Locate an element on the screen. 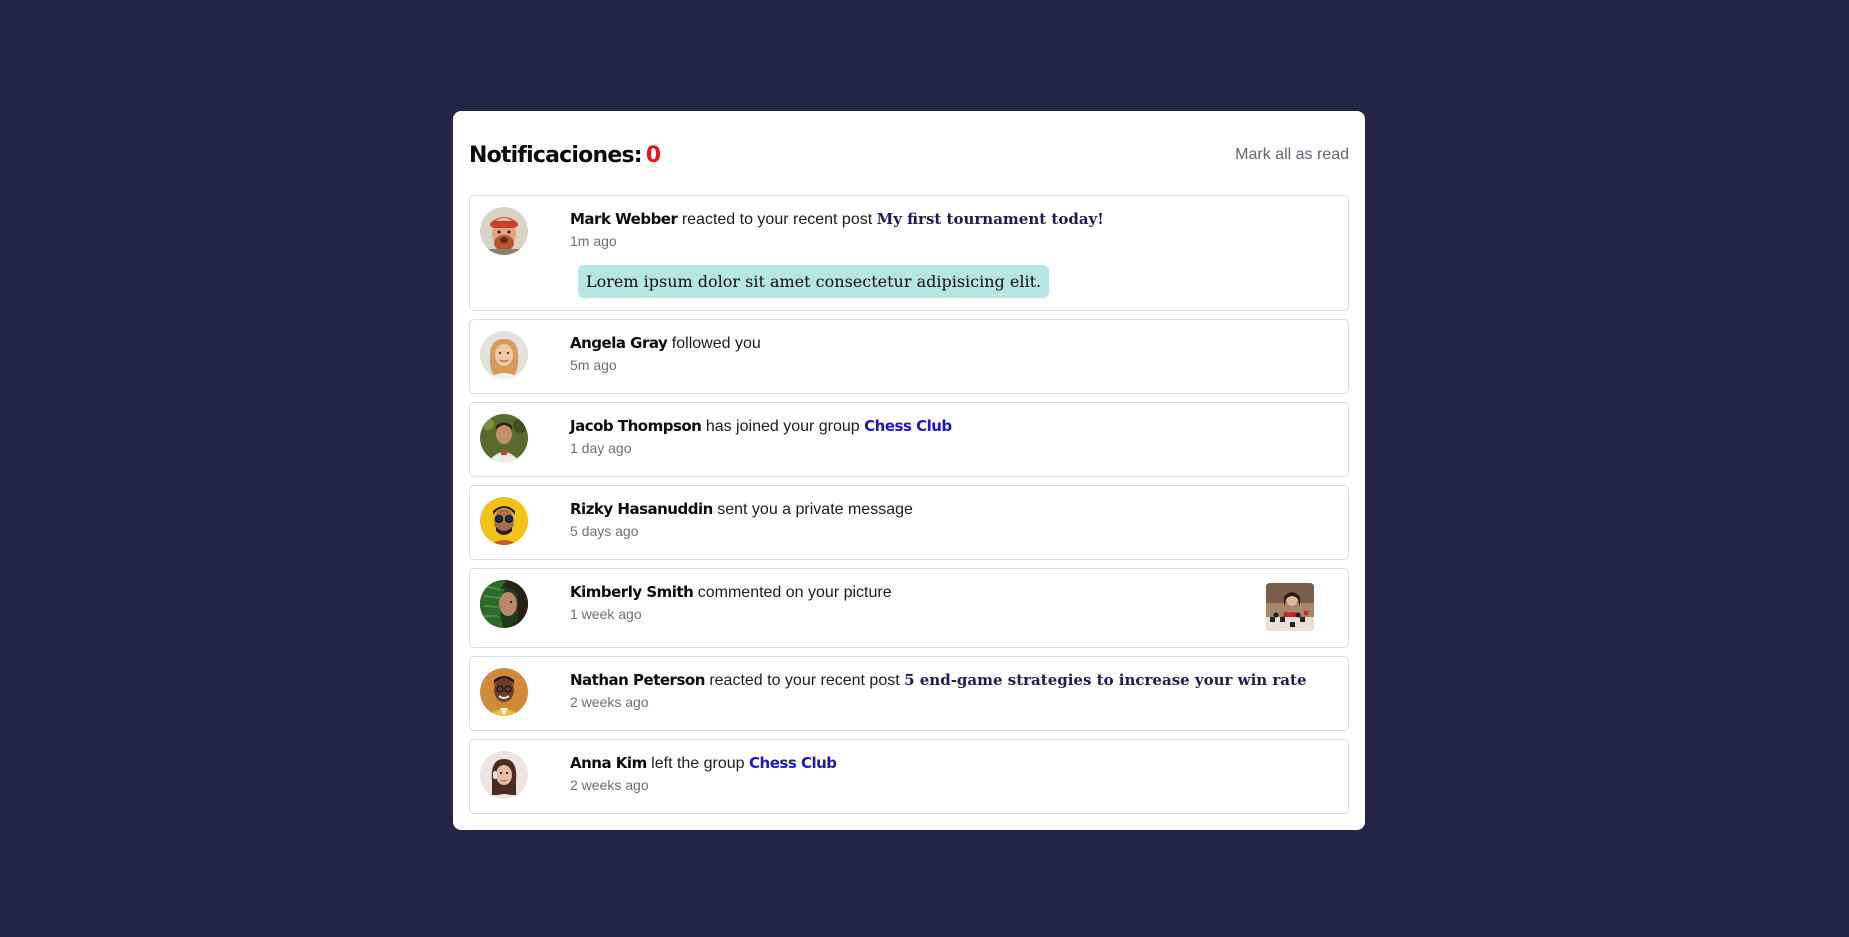 This screenshot has height=937, width=1849. user-name-link: Jacob Thompson is located at coordinates (636, 426).